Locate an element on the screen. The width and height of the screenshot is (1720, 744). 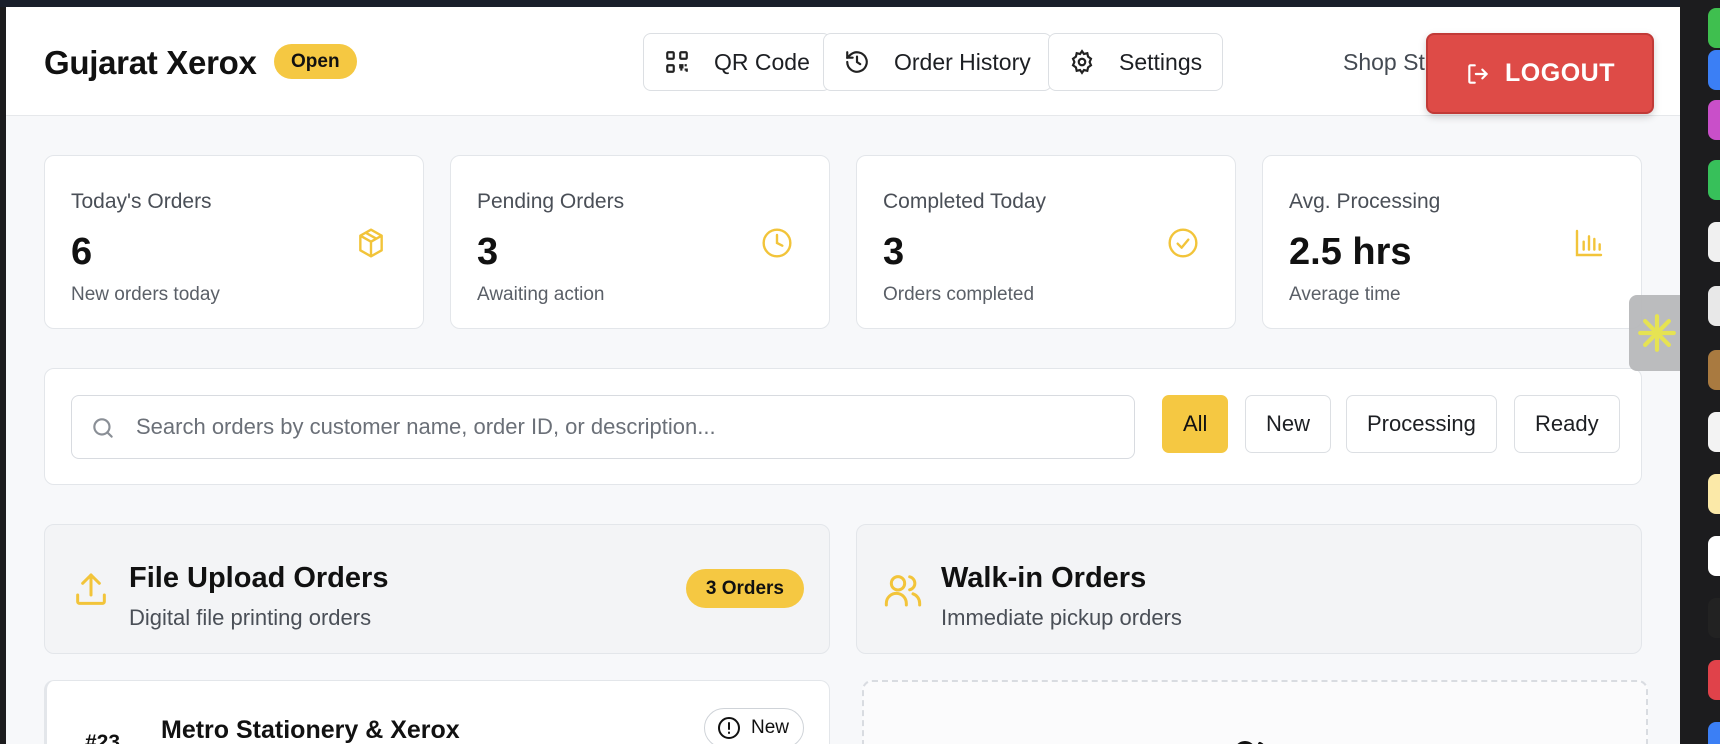
search-box is located at coordinates (603, 427).